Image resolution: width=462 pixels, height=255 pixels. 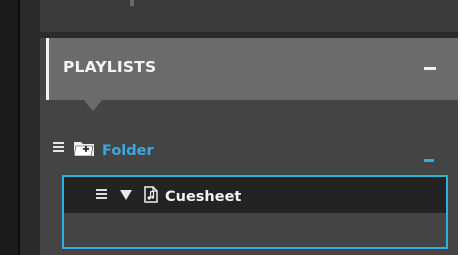 I want to click on music-document-icon, so click(x=151, y=194).